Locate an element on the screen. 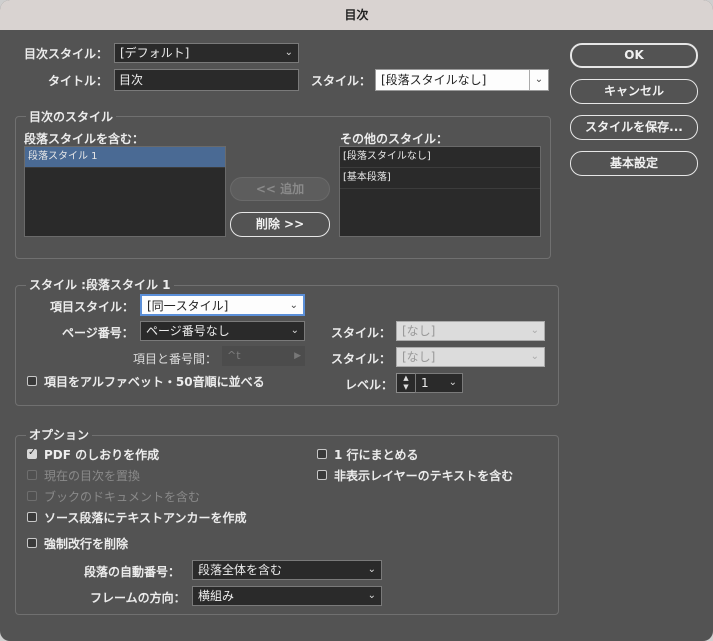 This screenshot has width=713, height=641. include-book-label: ブックのドキュメントを含む is located at coordinates (122, 497).